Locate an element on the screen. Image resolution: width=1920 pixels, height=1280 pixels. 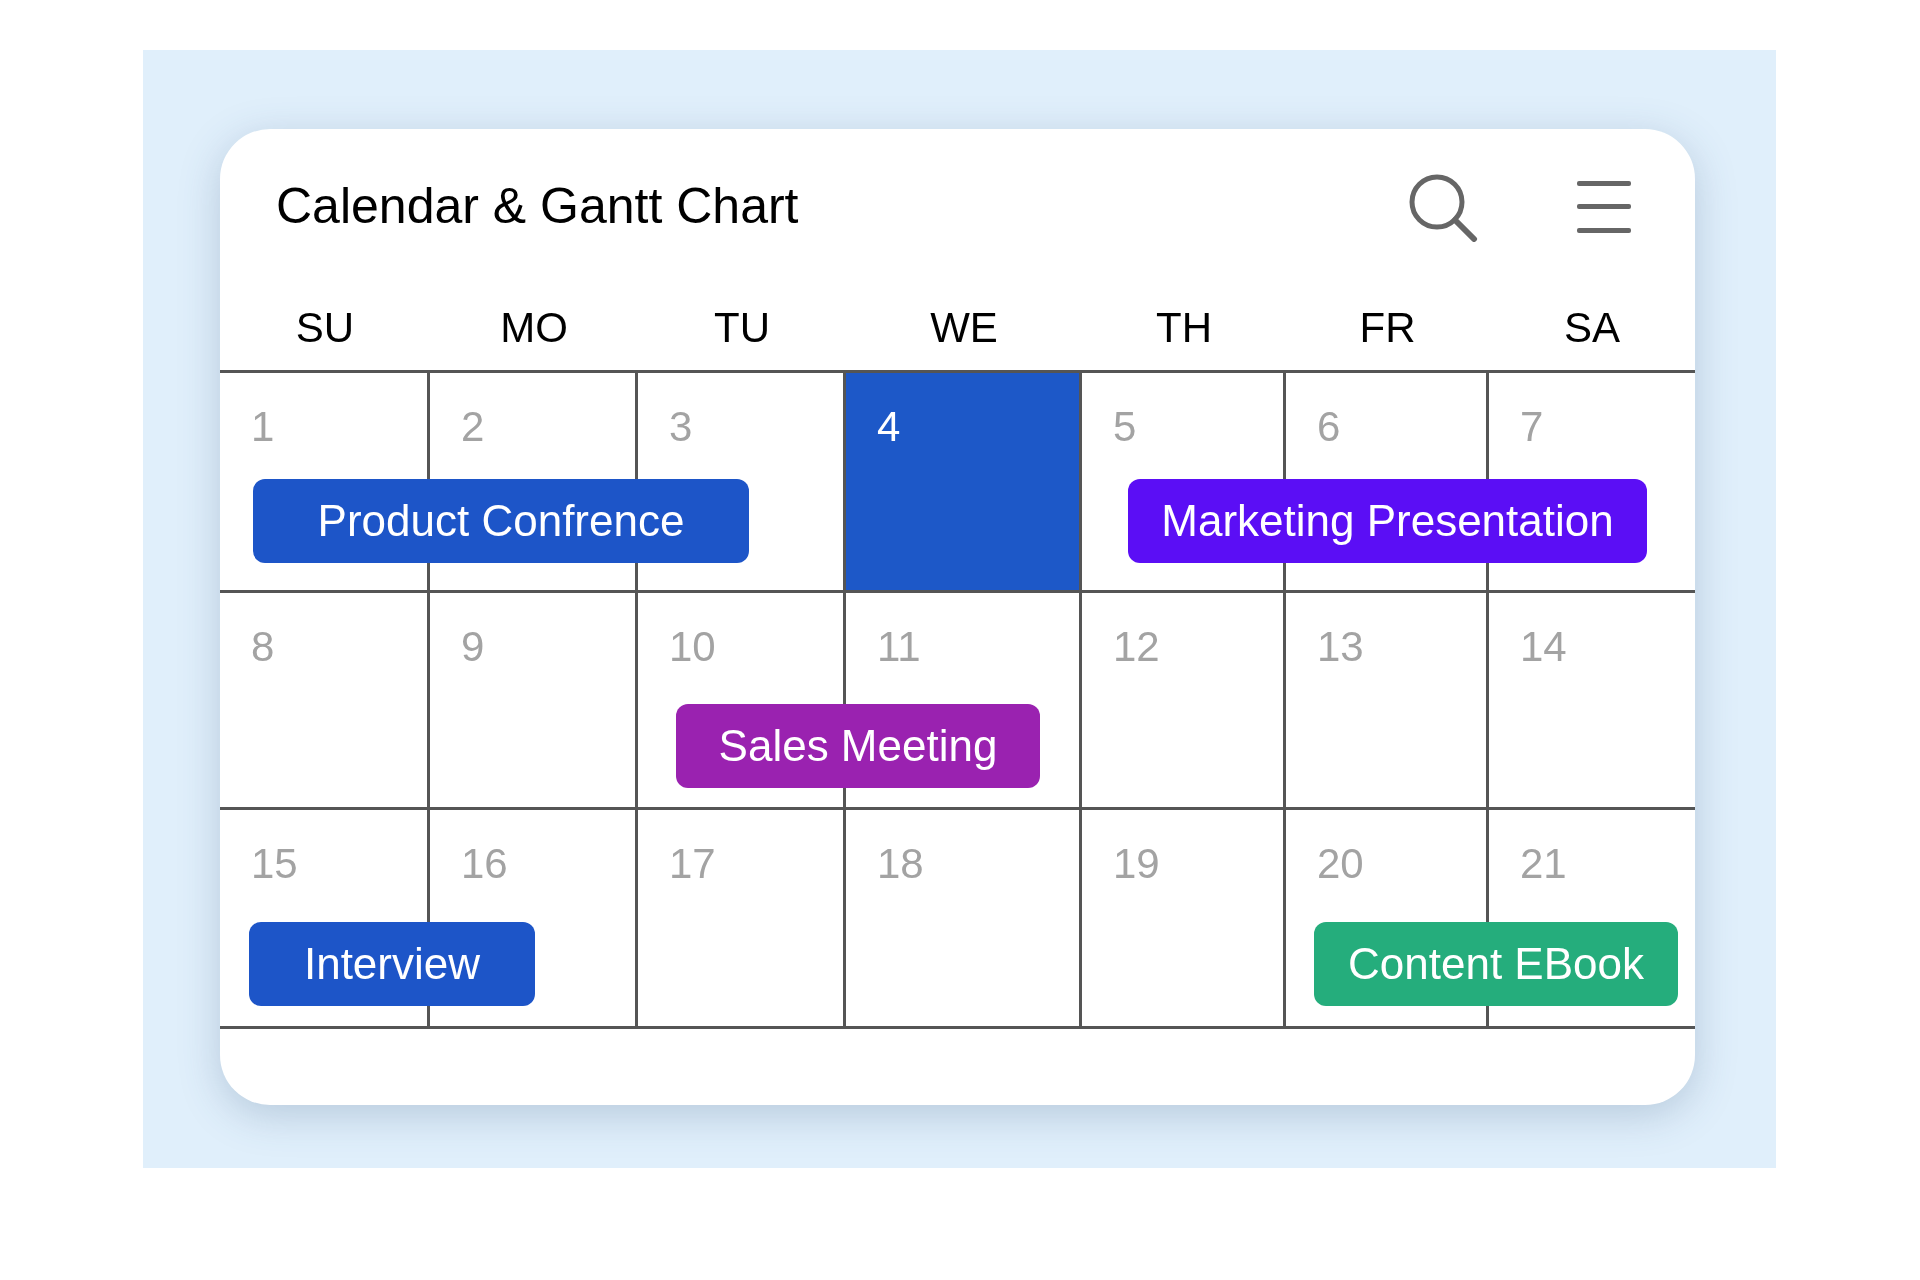
day-number: 7 is located at coordinates (1532, 426).